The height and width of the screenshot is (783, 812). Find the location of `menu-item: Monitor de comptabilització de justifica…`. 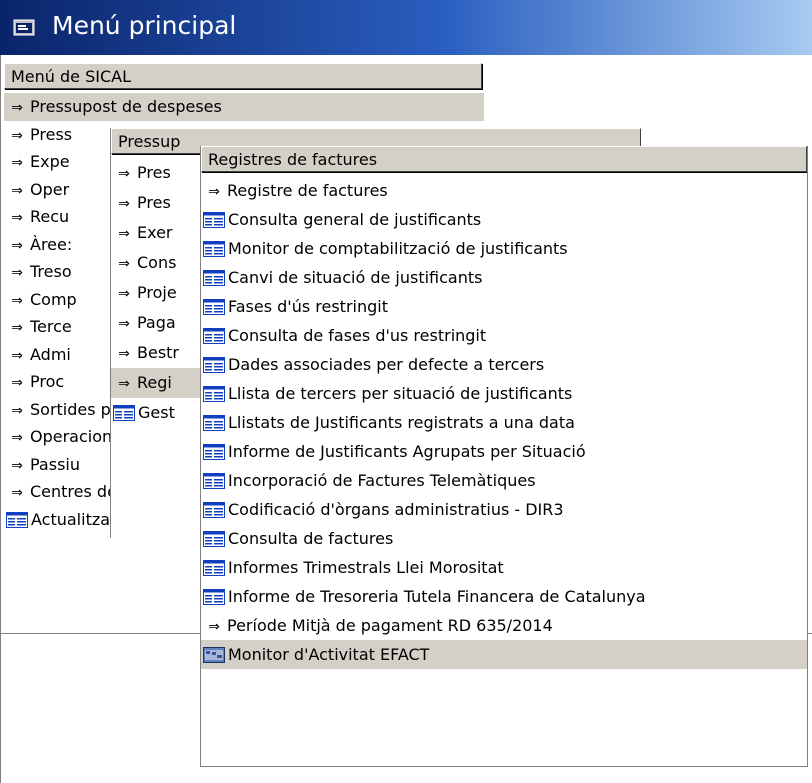

menu-item: Monitor de comptabilització de justifica… is located at coordinates (504, 248).